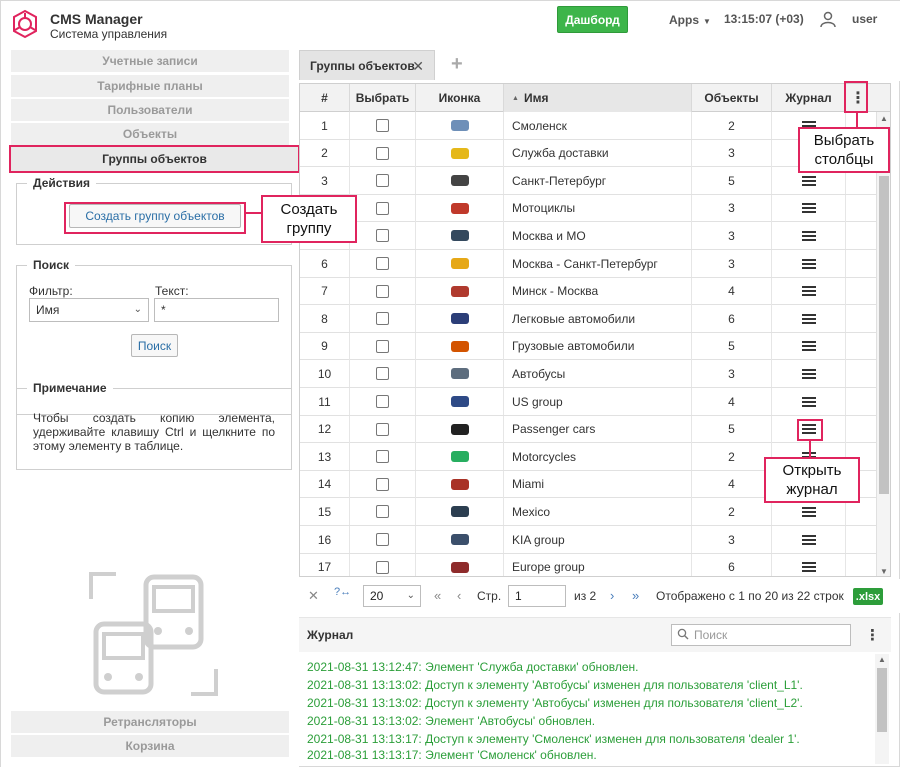  I want to click on help-resize-icon: ?↔, so click(342, 592).